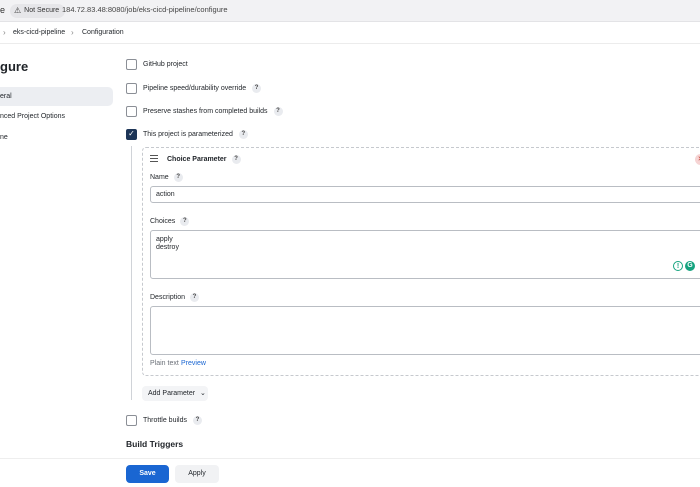 This screenshot has height=487, width=700. I want to click on sidebar-item-general: eral, so click(56, 96).